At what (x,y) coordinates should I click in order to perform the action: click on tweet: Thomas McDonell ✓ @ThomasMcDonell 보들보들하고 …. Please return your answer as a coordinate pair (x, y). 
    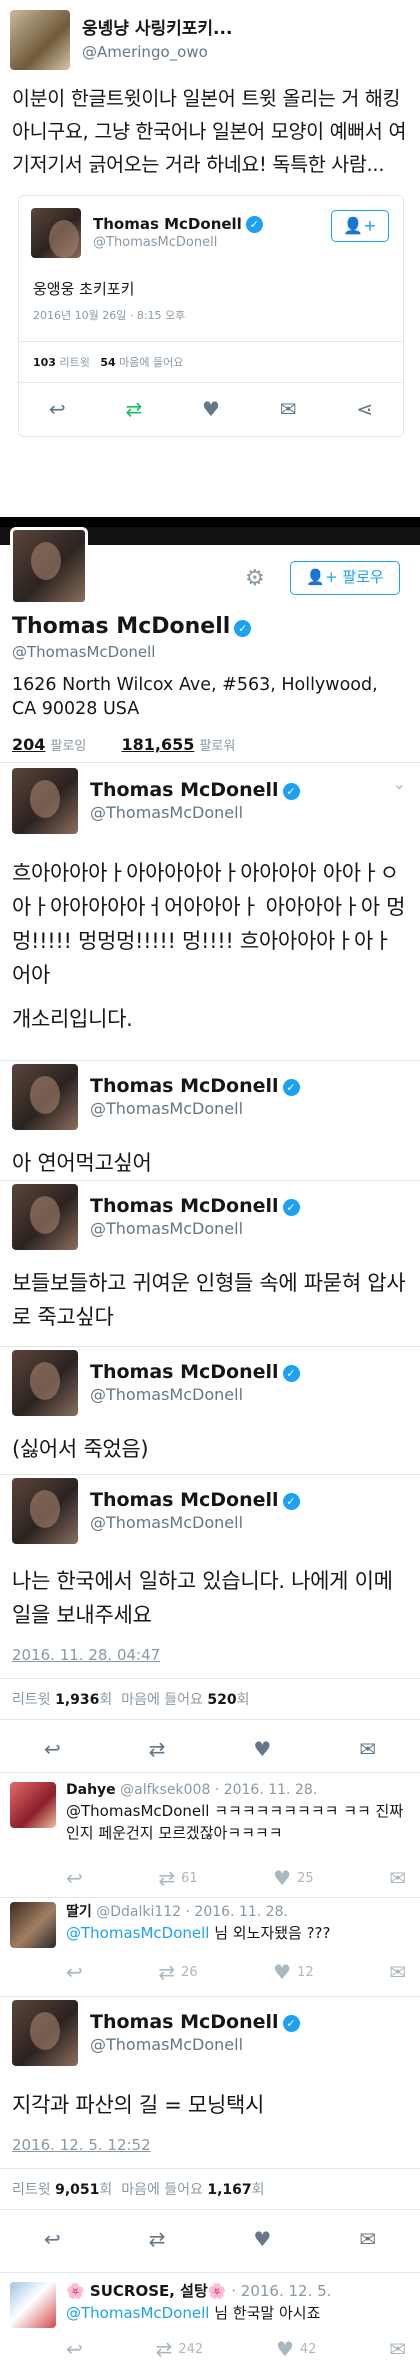
    Looking at the image, I should click on (210, 1264).